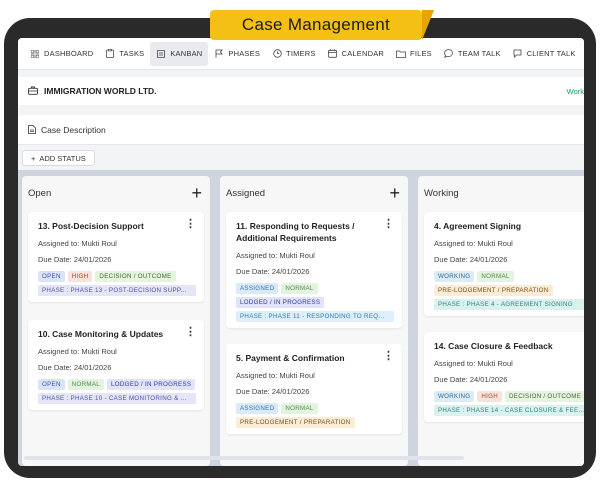 The image size is (600, 480). What do you see at coordinates (101, 334) in the screenshot?
I see `card-title: 10. Case Monitoring & Updates` at bounding box center [101, 334].